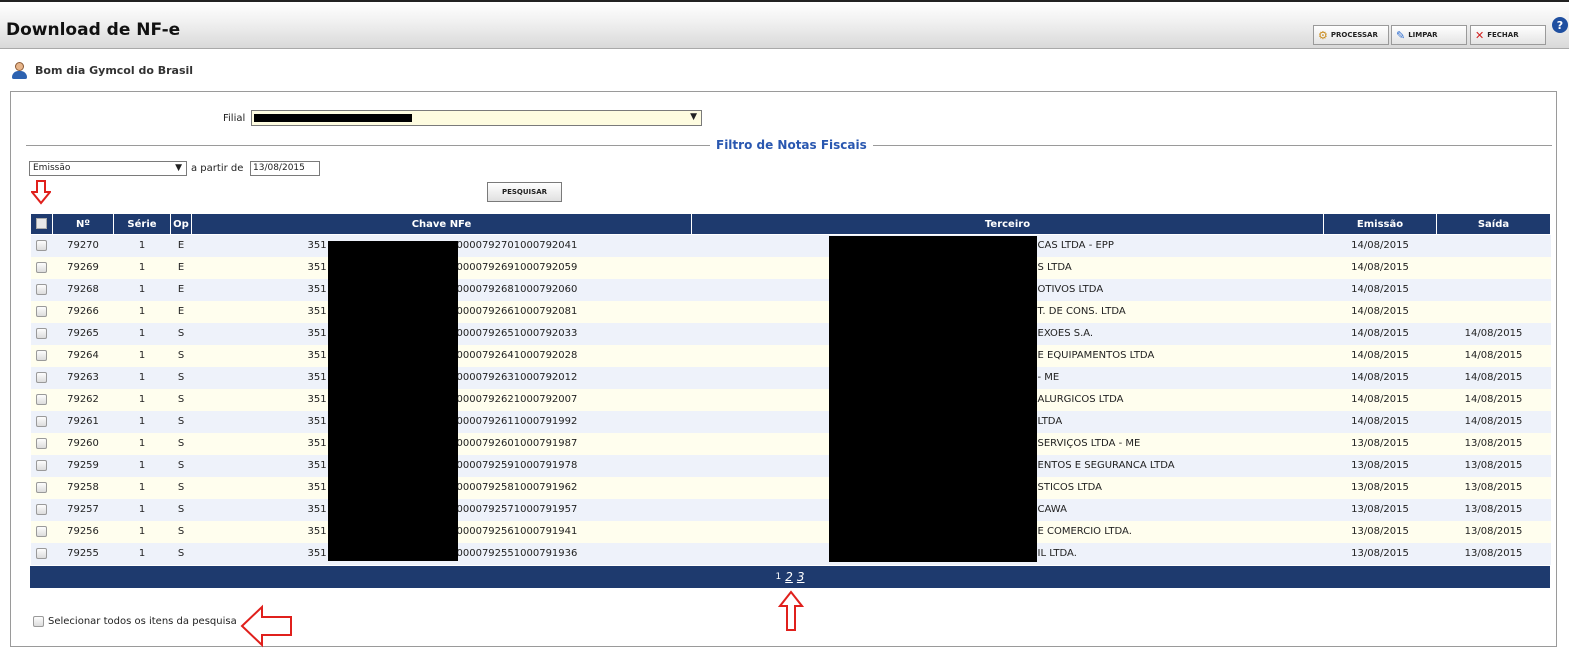 The image size is (1569, 650). What do you see at coordinates (517, 245) in the screenshot?
I see `chave-suffix: 0000792701000792041` at bounding box center [517, 245].